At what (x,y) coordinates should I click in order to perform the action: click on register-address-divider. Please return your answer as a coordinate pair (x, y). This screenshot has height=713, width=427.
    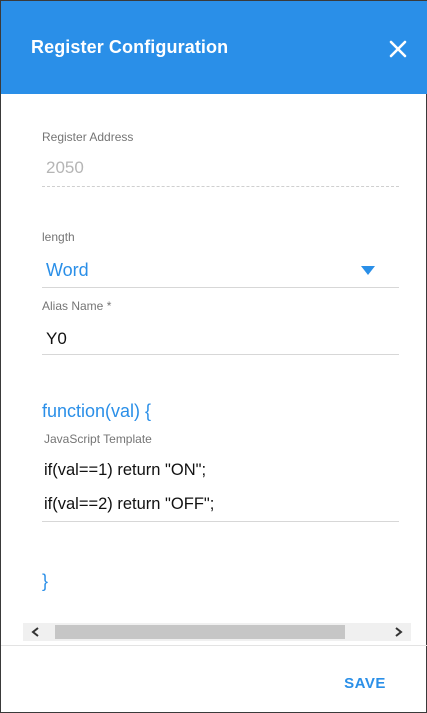
    Looking at the image, I should click on (220, 186).